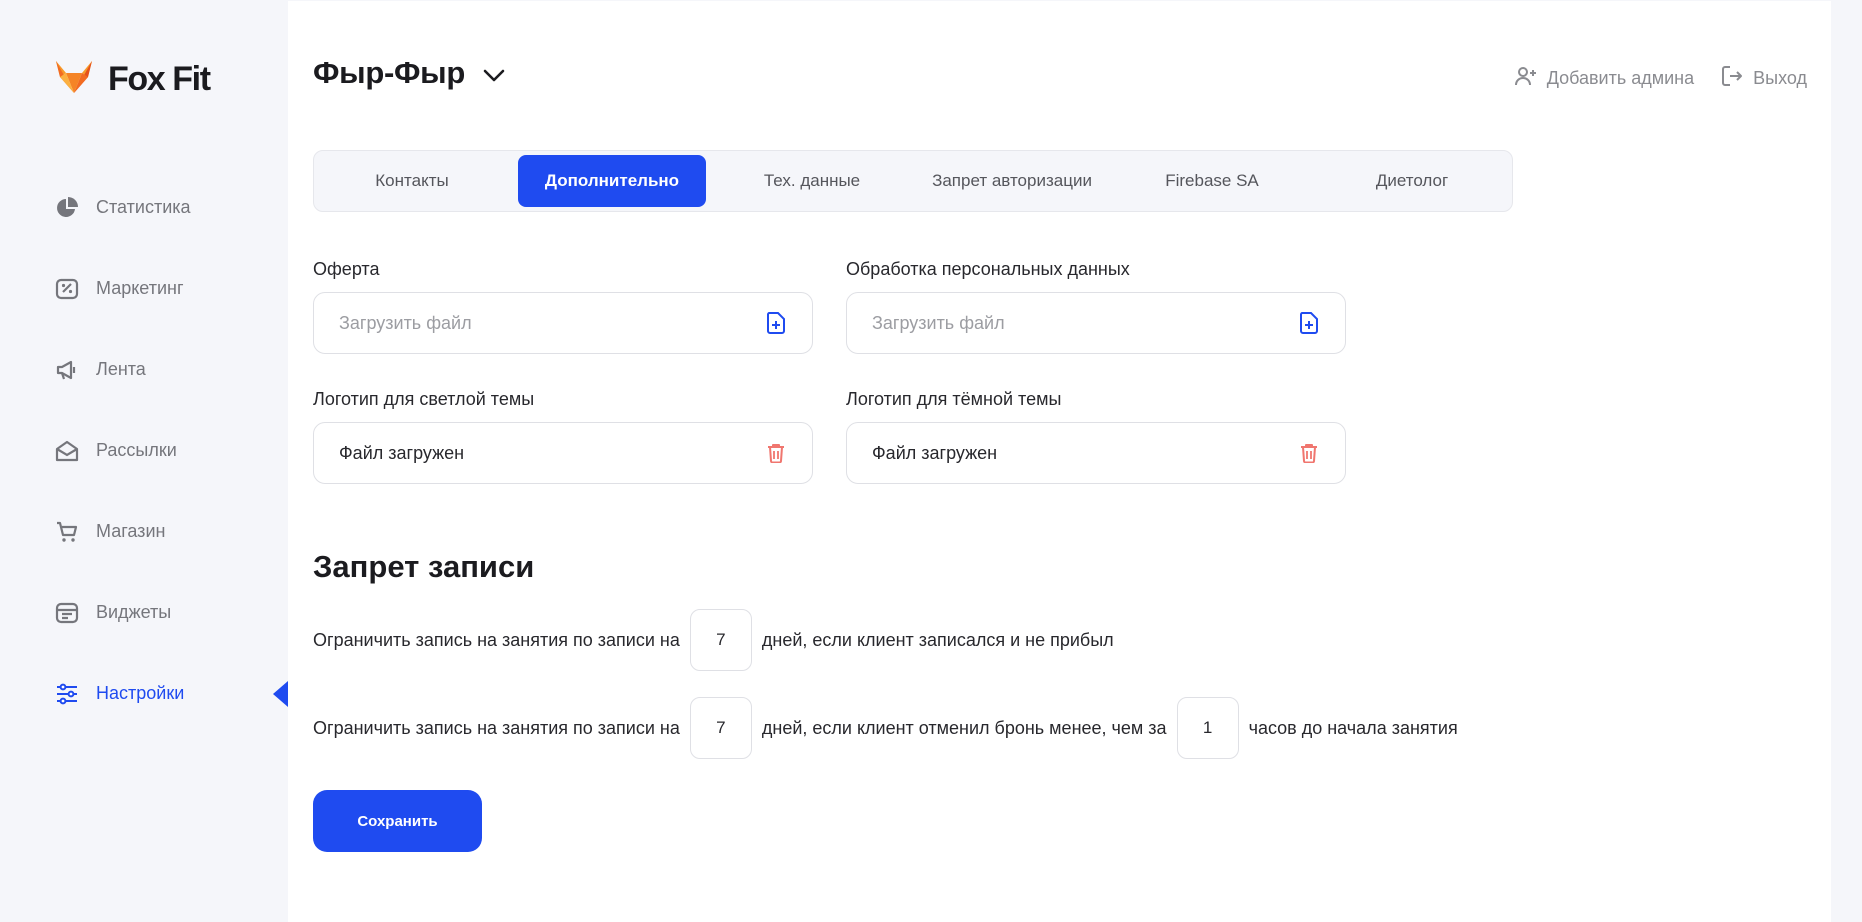  I want to click on discount-tag-icon, so click(67, 289).